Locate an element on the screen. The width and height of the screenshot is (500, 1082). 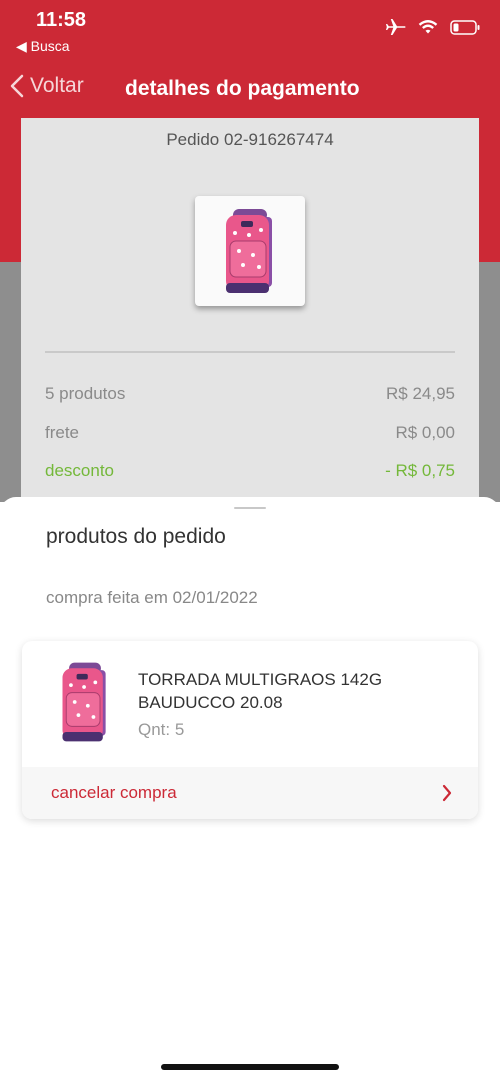
chevron-left-icon is located at coordinates (17, 86).